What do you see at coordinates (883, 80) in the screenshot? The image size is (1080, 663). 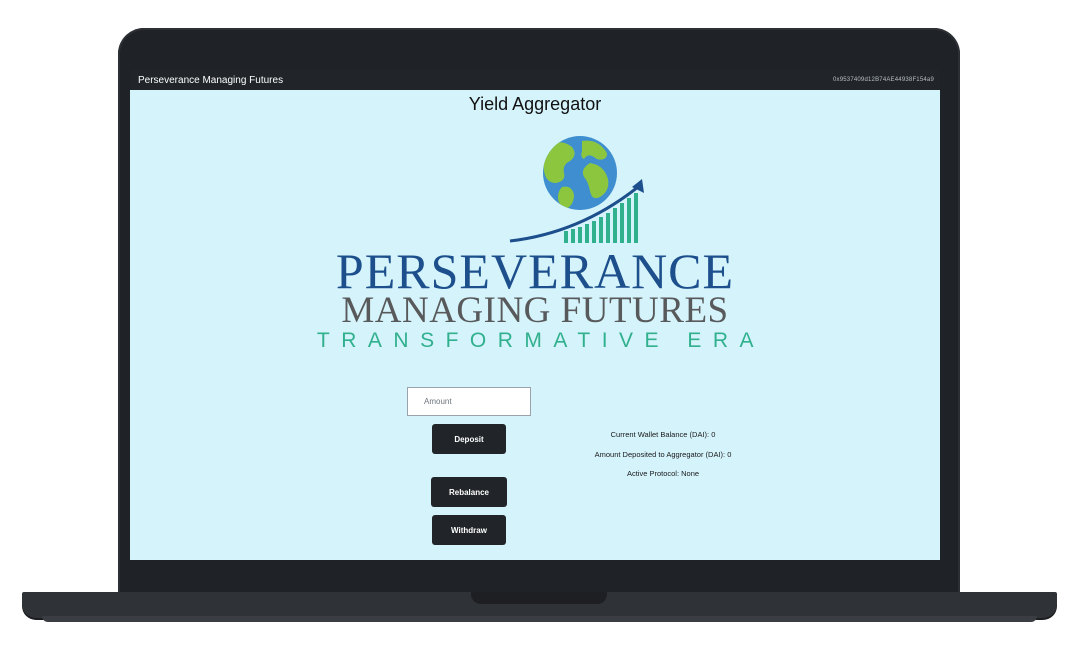 I see `wallet-address: 0x9537409d12B74AE44938F154a9` at bounding box center [883, 80].